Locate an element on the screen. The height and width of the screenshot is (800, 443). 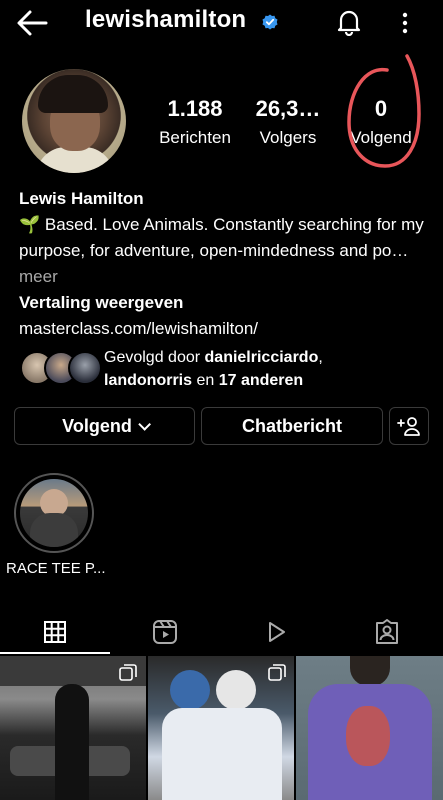
chevron-down-icon is located at coordinates (144, 424).